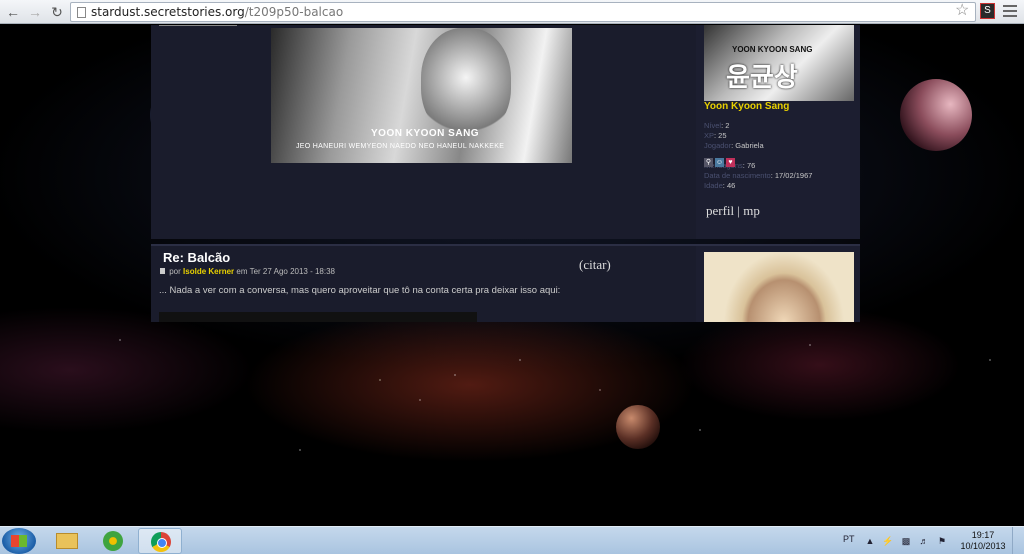 The width and height of the screenshot is (1024, 554). Describe the element at coordinates (466, 83) in the screenshot. I see `signature-photo` at that location.